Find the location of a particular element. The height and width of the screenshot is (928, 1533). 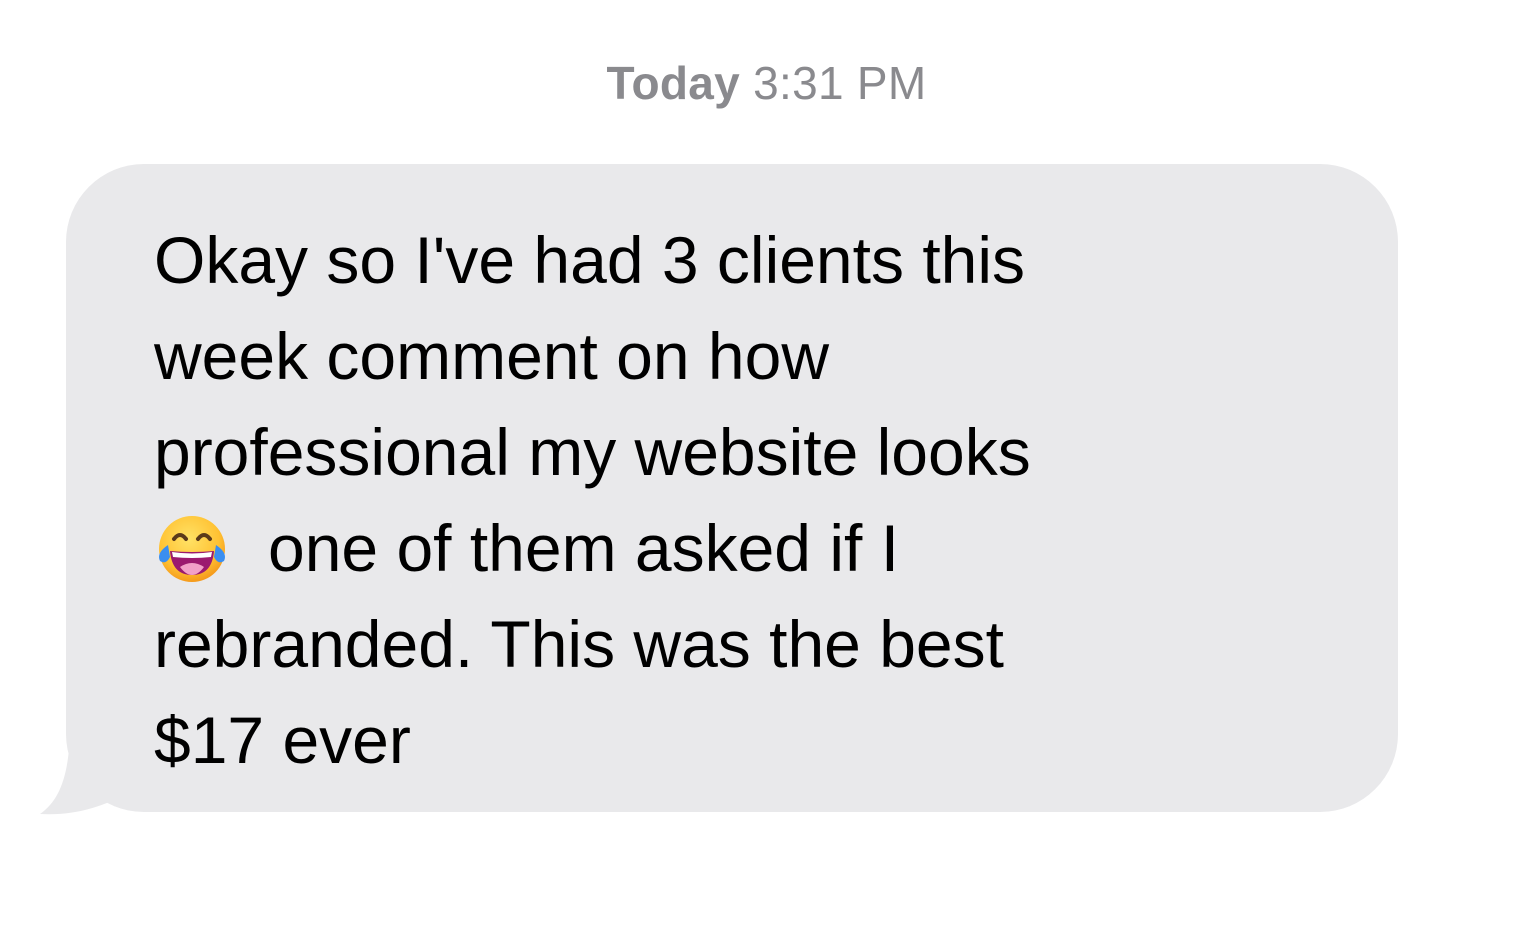

message-timestamp: Today 3:31 PM is located at coordinates (766, 83).